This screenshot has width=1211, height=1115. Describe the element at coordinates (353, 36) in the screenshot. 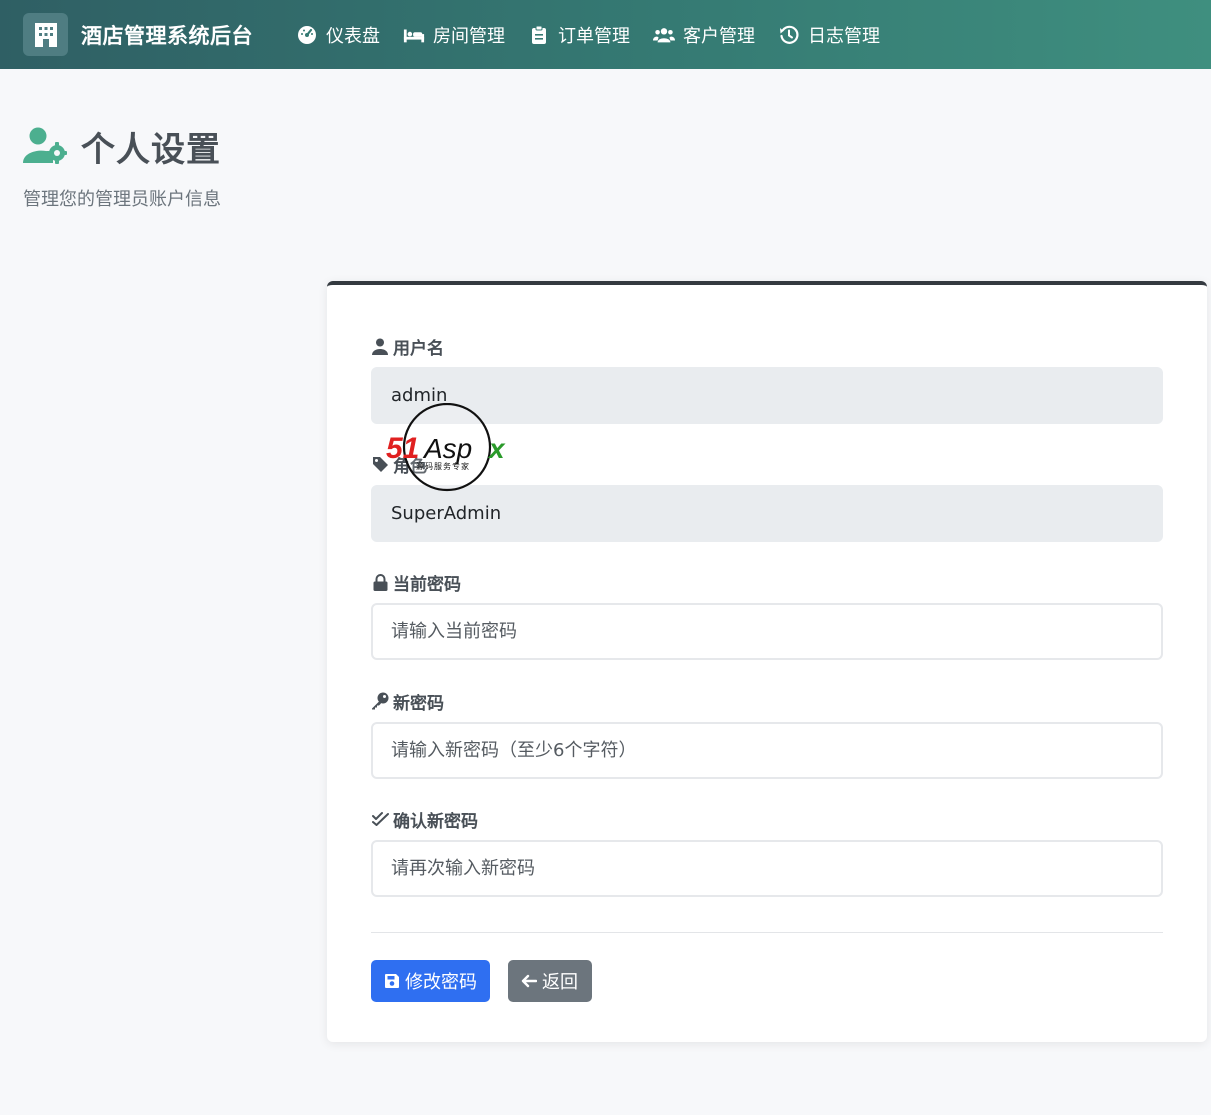

I see `nav-item-label: 仪表盘` at that location.